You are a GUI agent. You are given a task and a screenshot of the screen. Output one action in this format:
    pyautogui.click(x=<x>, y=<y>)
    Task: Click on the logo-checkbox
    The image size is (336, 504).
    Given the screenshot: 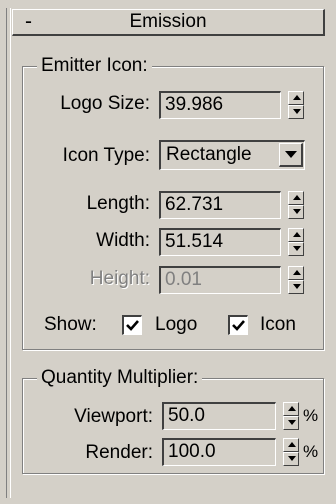 What is the action you would take?
    pyautogui.click(x=132, y=325)
    